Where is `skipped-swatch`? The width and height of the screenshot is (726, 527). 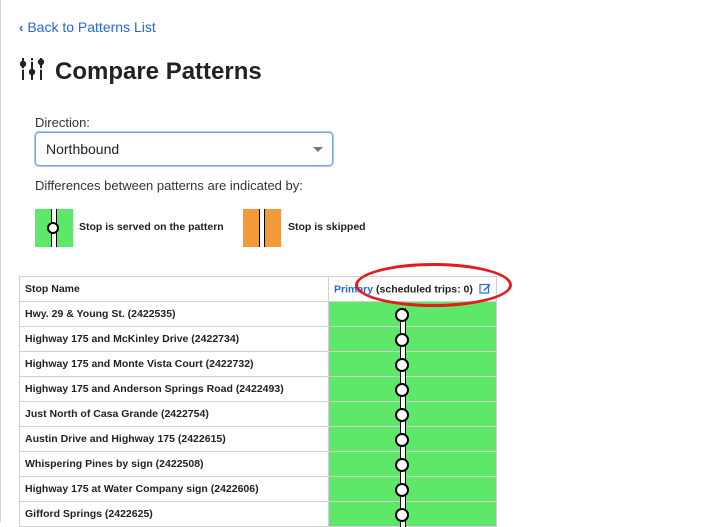 skipped-swatch is located at coordinates (262, 228).